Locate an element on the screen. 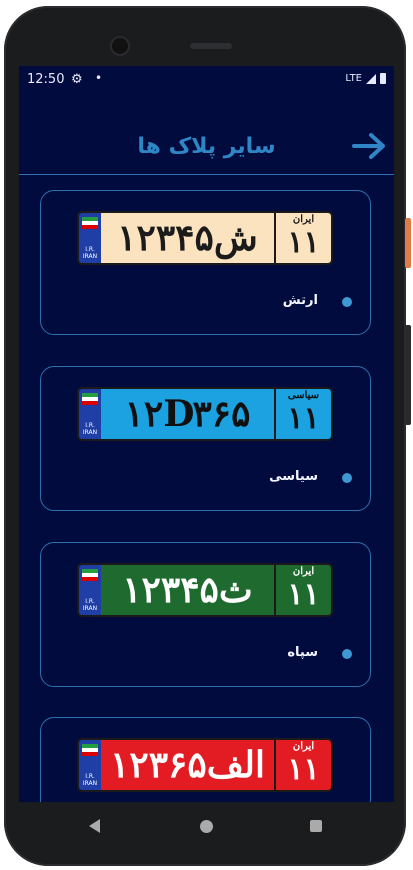  plate-number: ۱۲D۳۶۵ is located at coordinates (188, 414).